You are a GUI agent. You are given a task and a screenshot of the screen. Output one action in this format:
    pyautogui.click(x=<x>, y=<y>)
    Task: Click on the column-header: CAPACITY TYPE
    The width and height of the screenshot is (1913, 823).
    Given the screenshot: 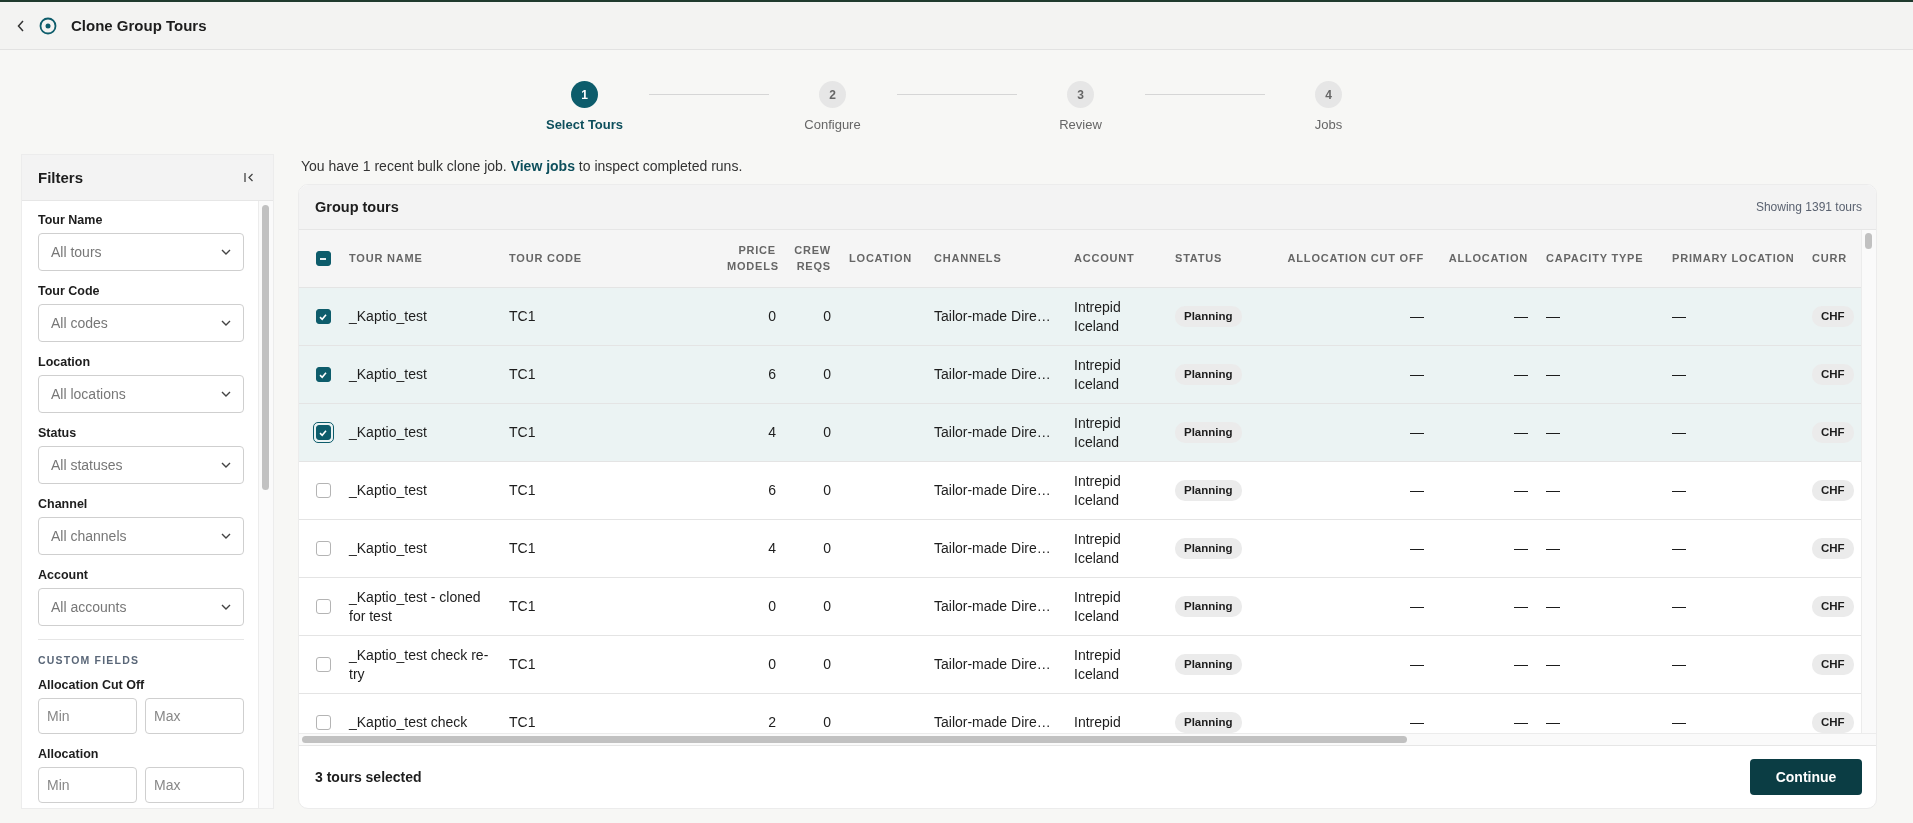 What is the action you would take?
    pyautogui.click(x=1595, y=257)
    